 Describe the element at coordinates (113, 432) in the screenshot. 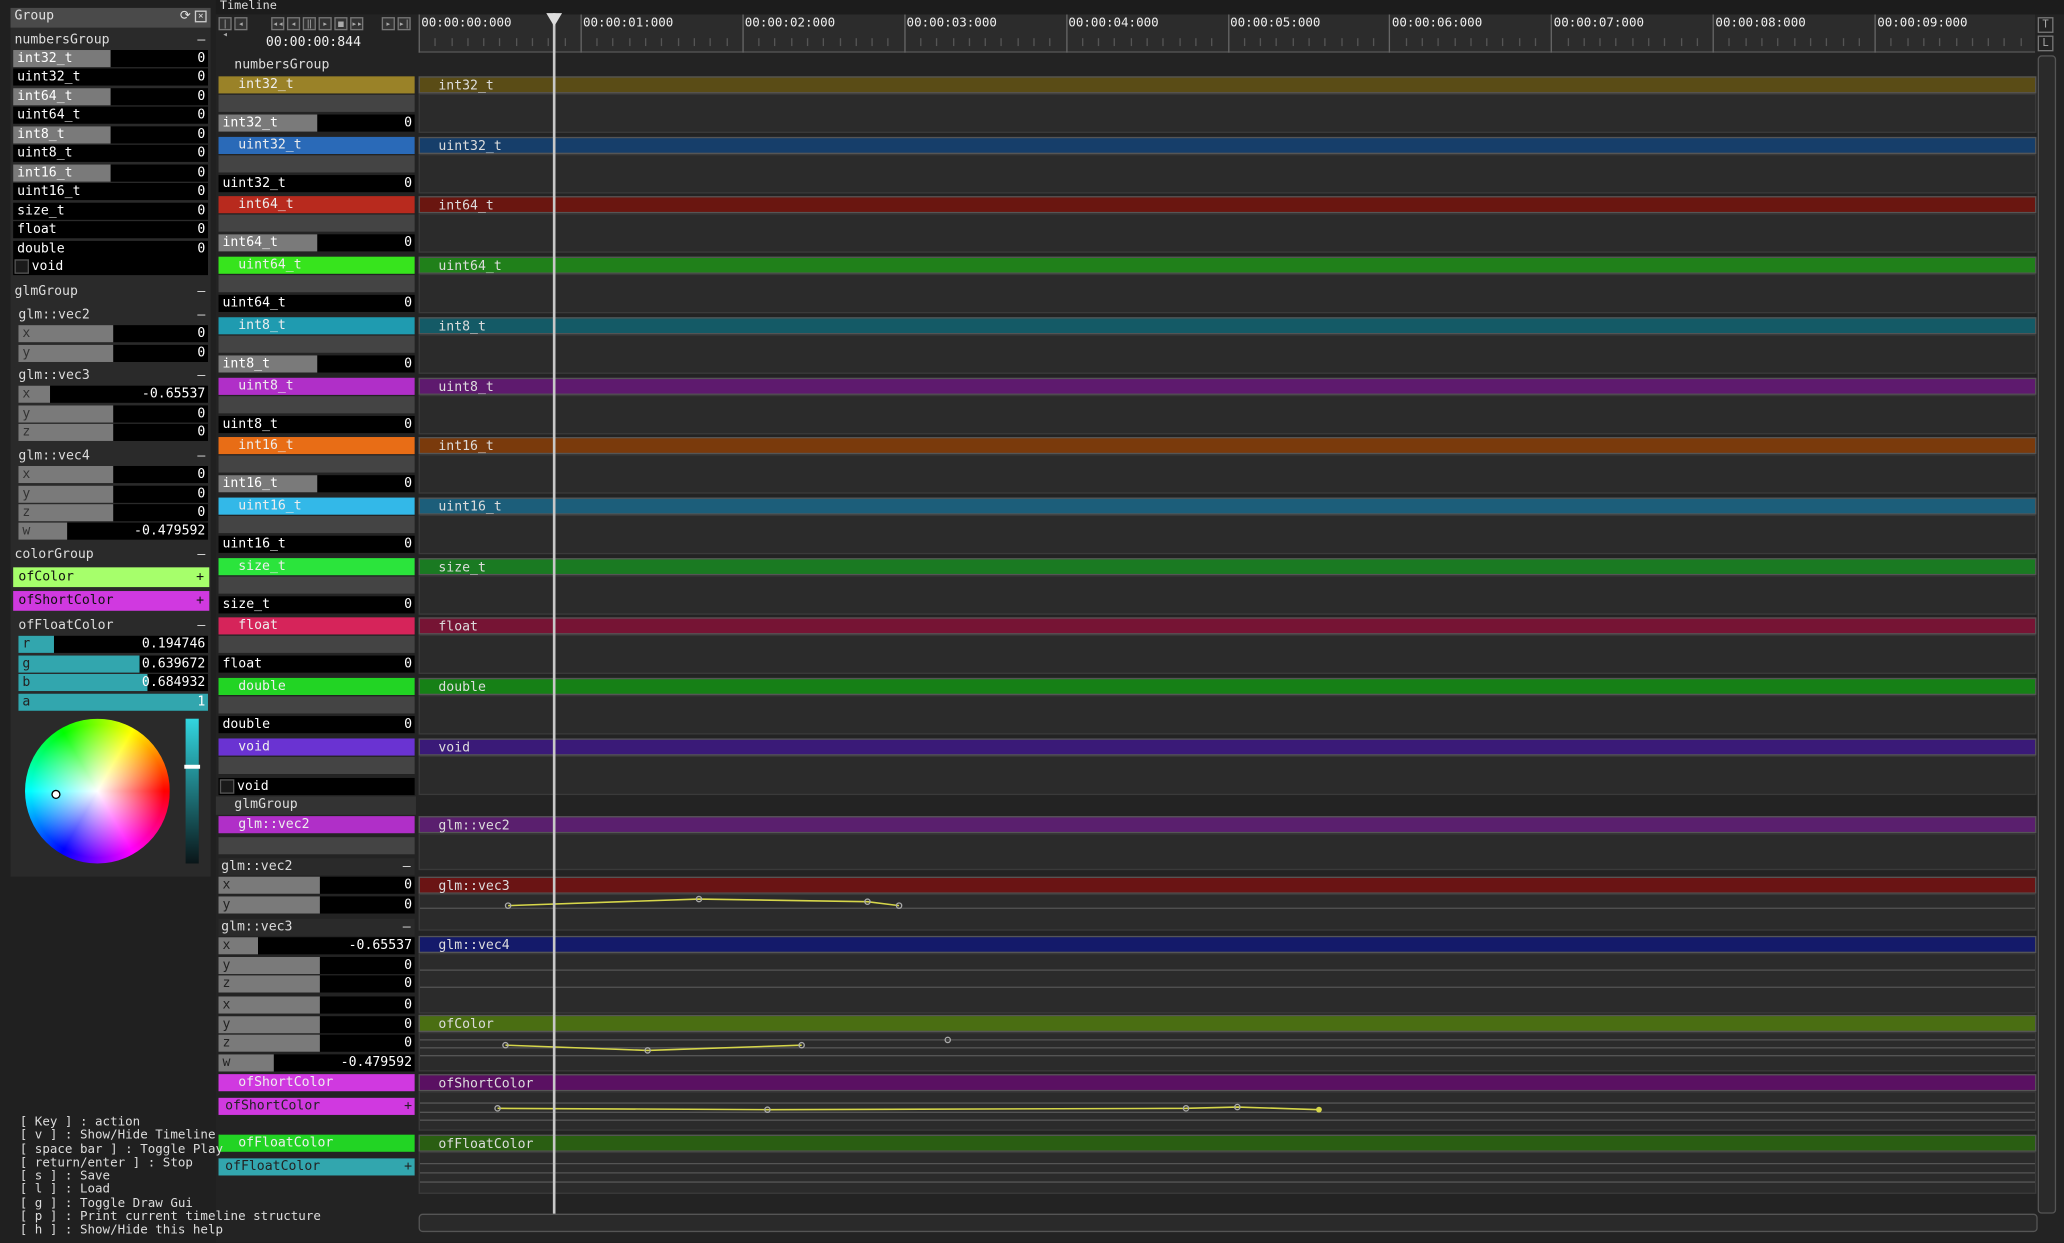

I see `vec3-z-slider: z0` at that location.